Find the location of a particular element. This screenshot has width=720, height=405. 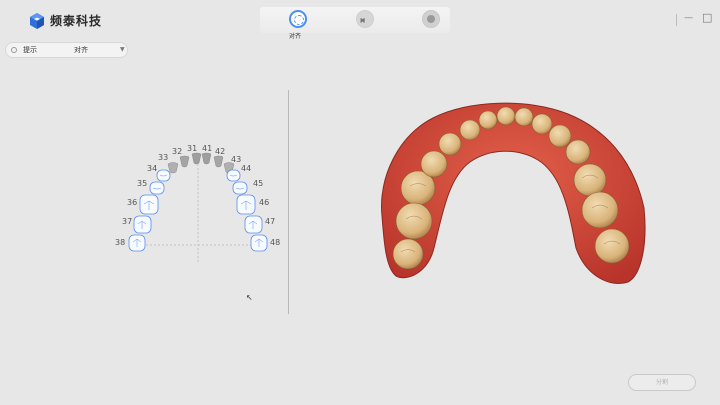

chevron-down-icon: ▼ is located at coordinates (122, 49).